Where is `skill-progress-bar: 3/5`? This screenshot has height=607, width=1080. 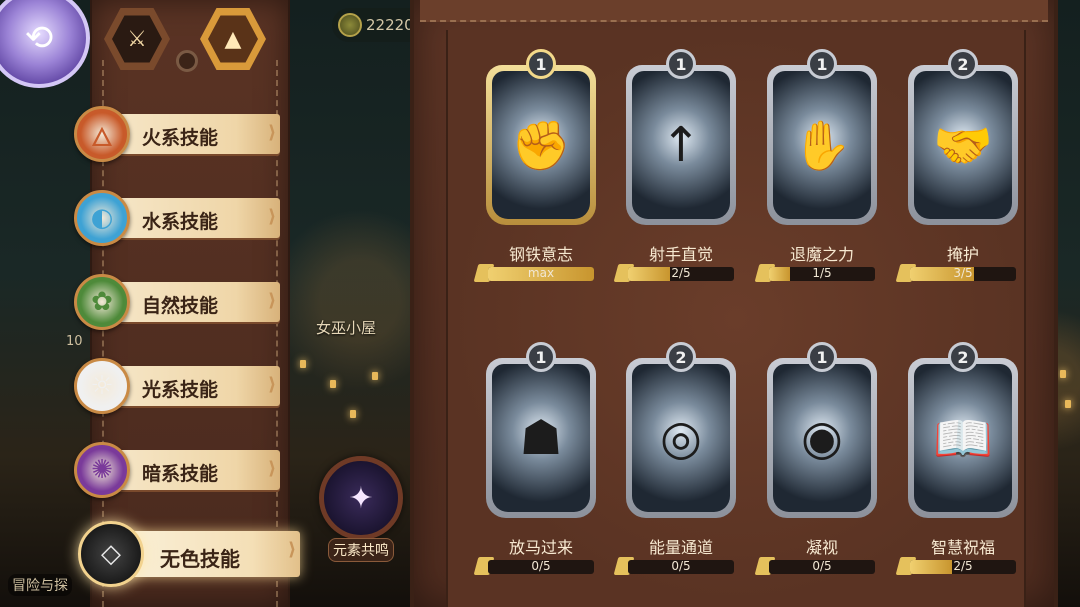 skill-progress-bar: 3/5 is located at coordinates (963, 274).